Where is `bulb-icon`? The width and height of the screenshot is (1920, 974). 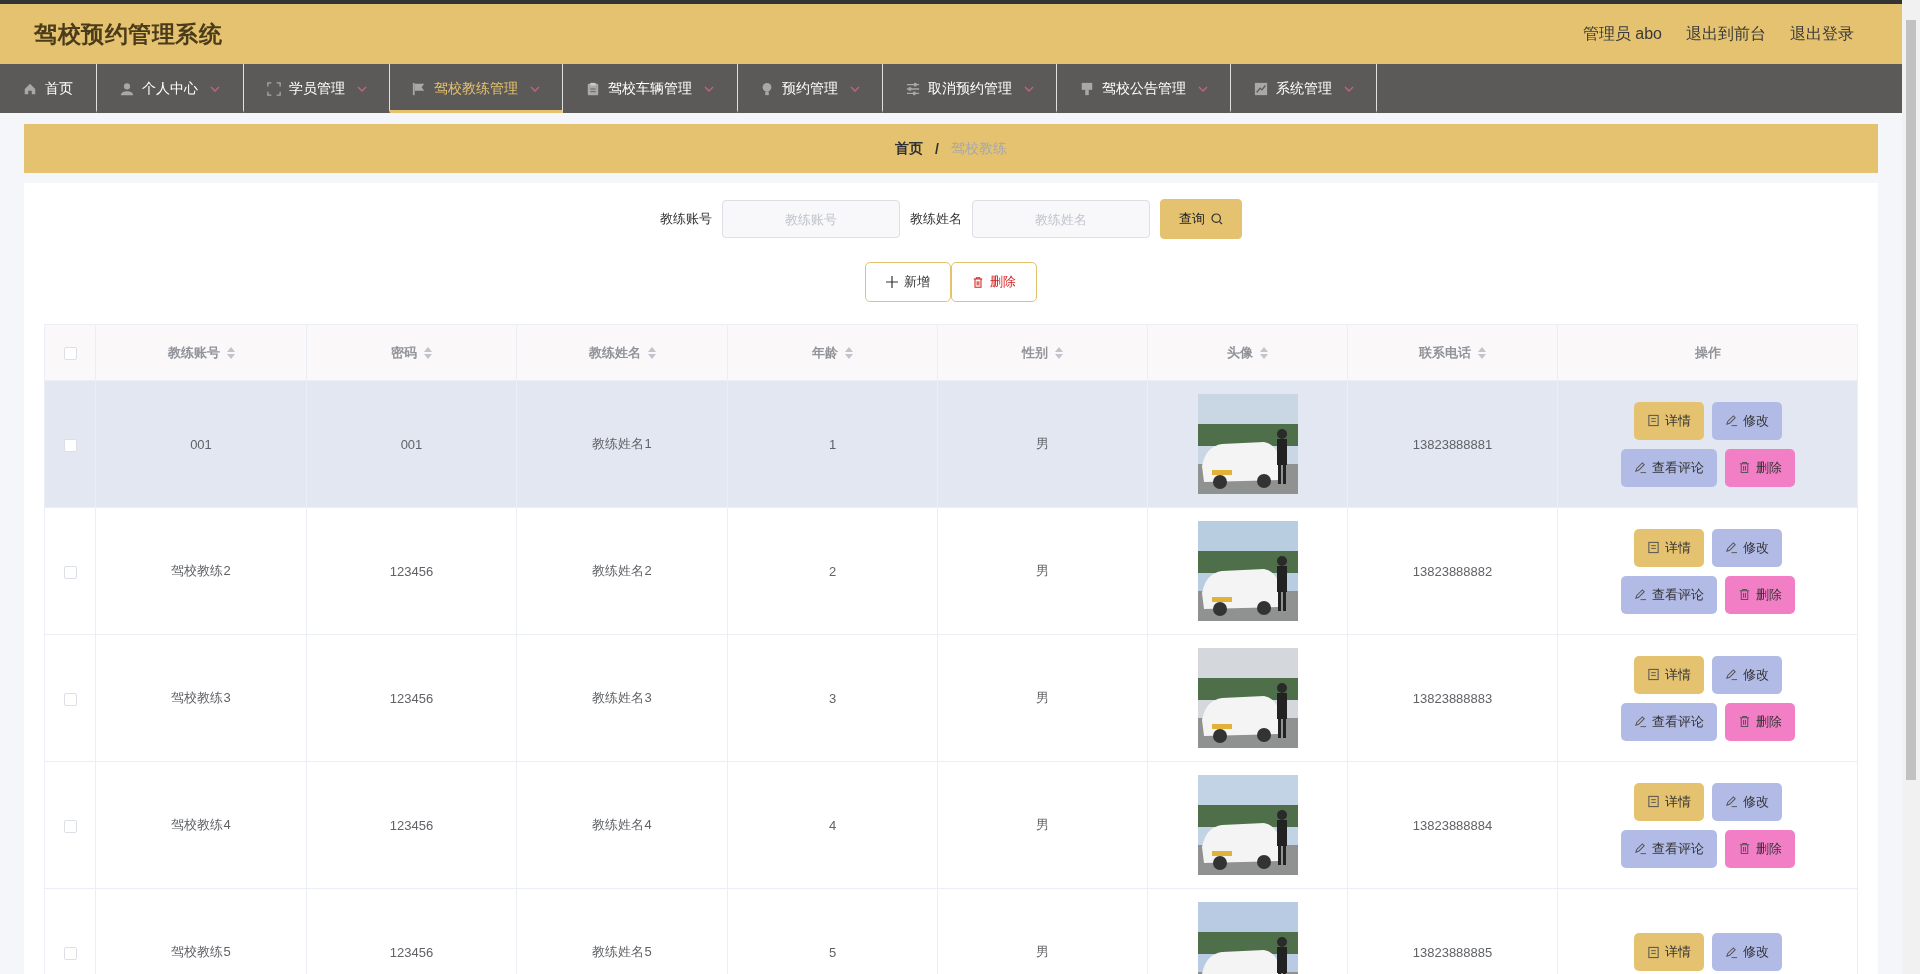 bulb-icon is located at coordinates (767, 88).